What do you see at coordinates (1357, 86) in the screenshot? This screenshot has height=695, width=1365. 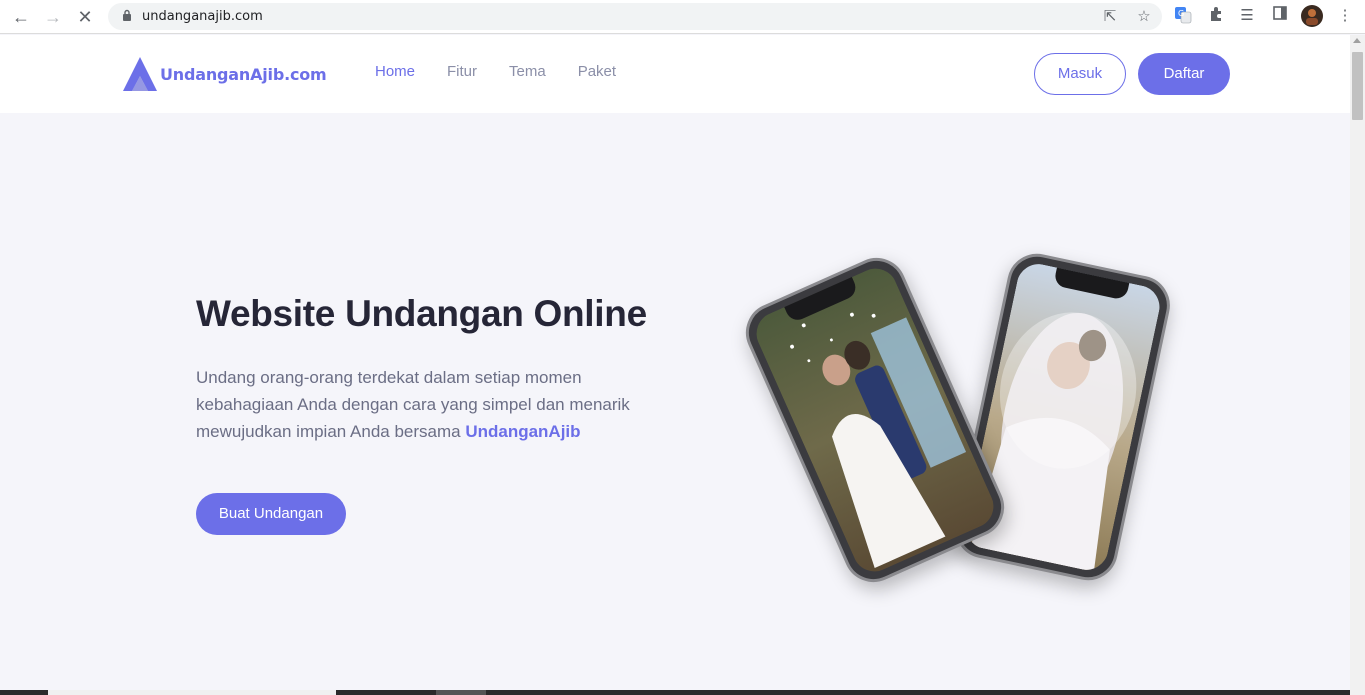 I see `scrollbar-thumb` at bounding box center [1357, 86].